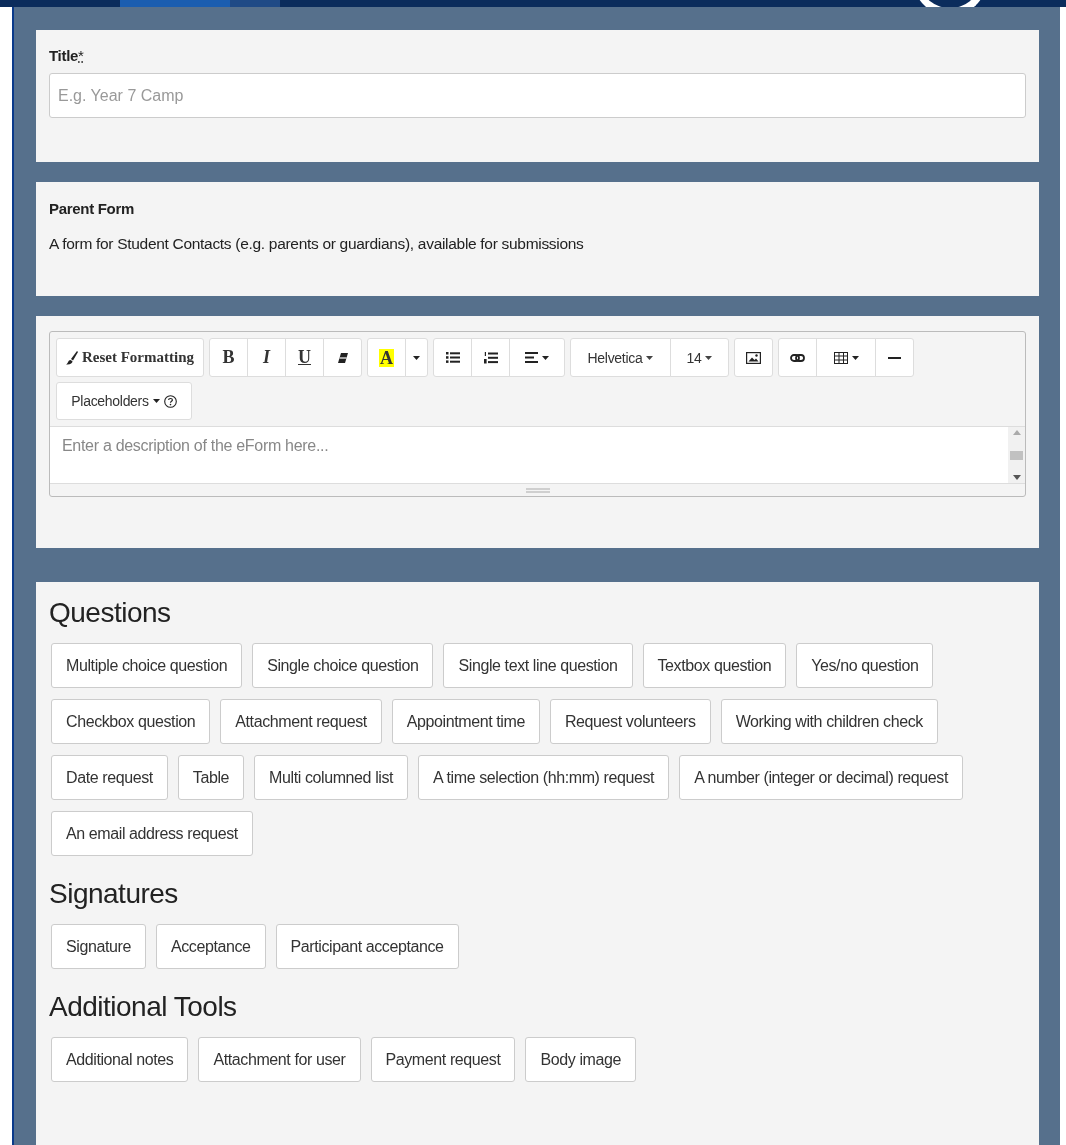 The width and height of the screenshot is (1066, 1145). Describe the element at coordinates (131, 721) in the screenshot. I see `add-item-button: Checkbox question` at that location.